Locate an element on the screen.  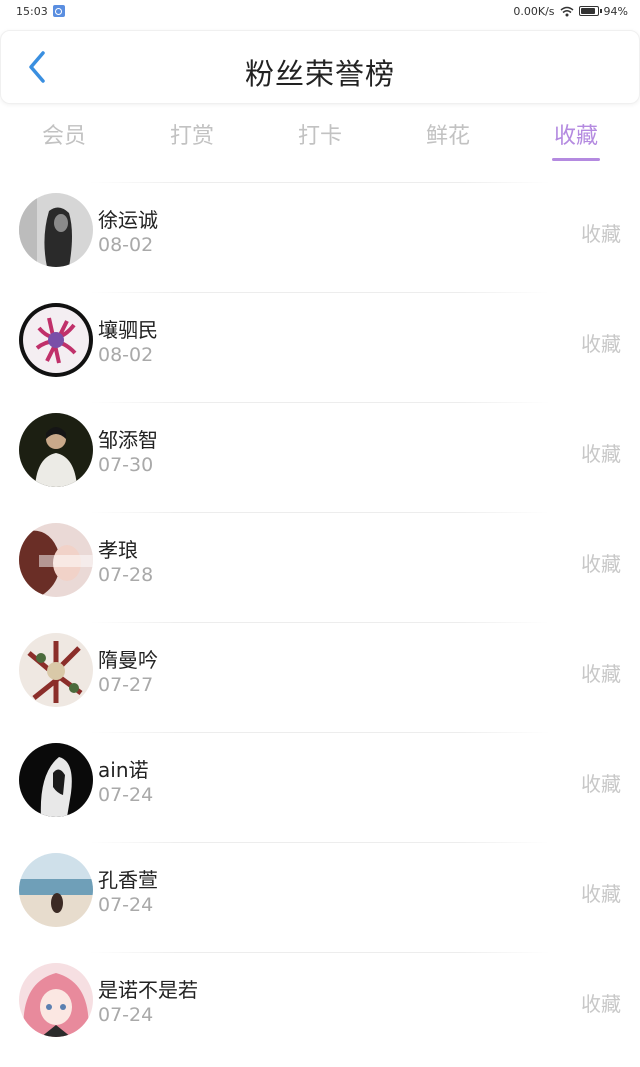
user-name: 邹添智 is located at coordinates (128, 440).